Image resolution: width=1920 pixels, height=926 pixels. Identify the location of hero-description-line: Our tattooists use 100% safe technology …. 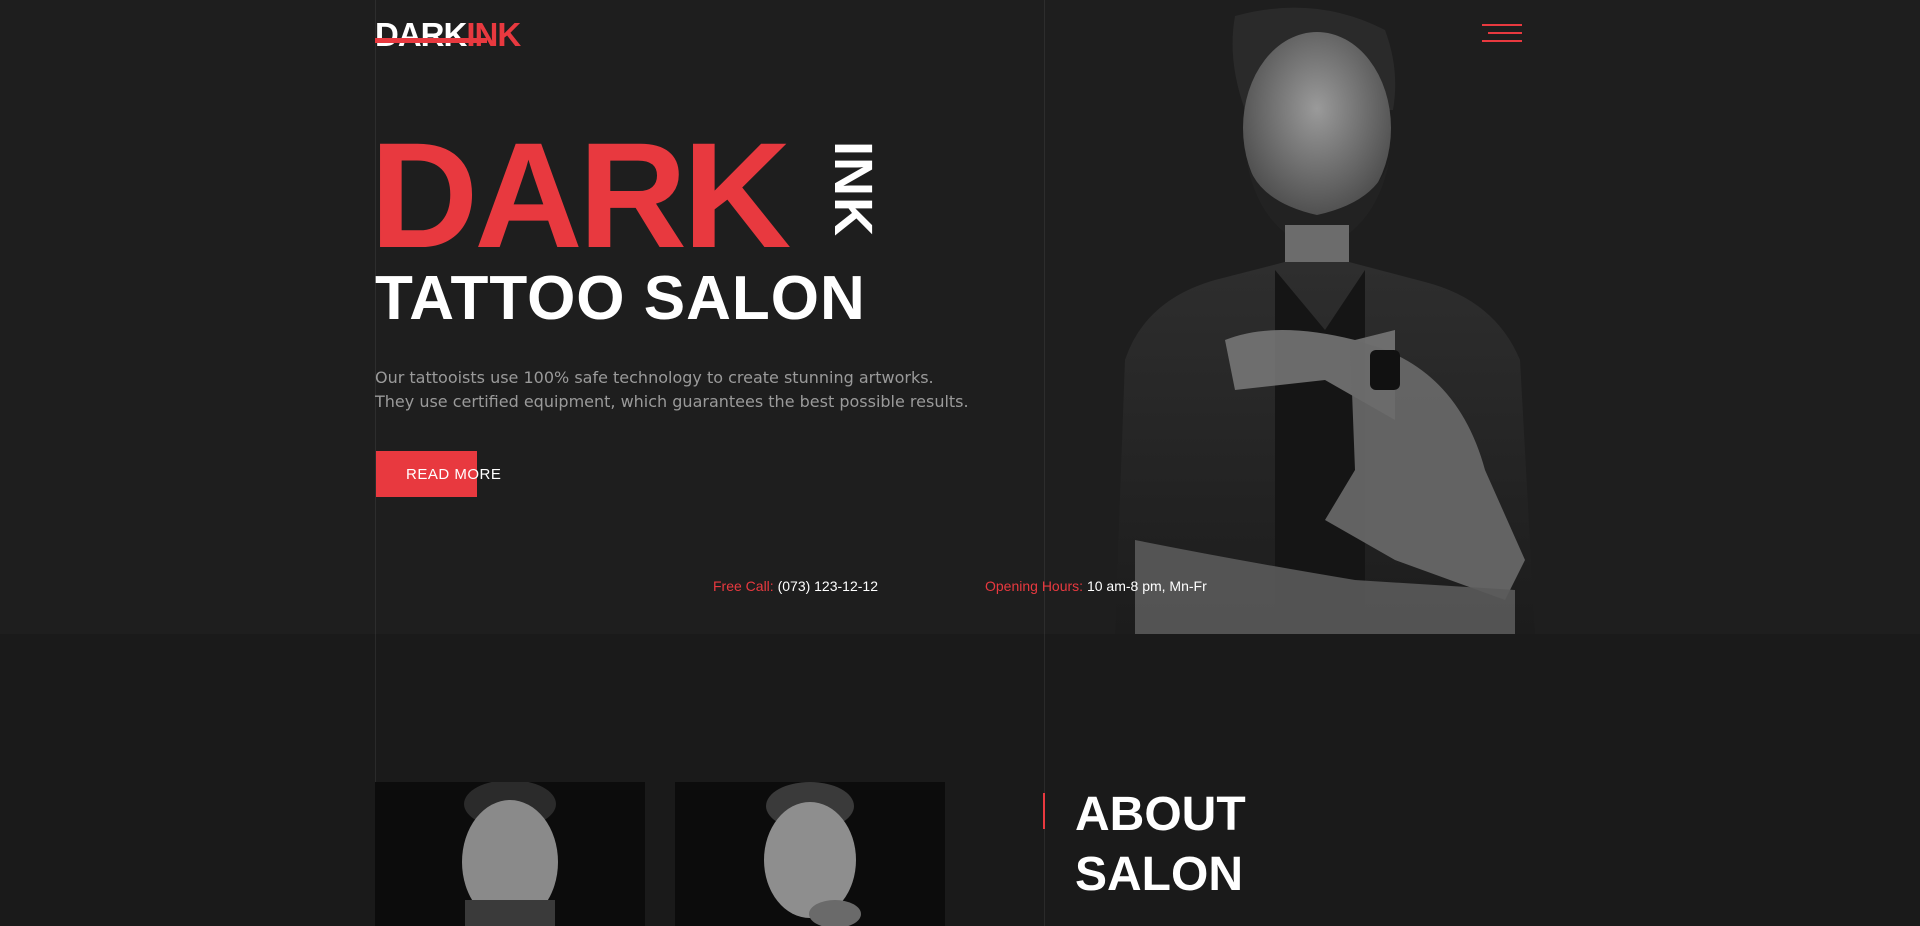
(654, 377).